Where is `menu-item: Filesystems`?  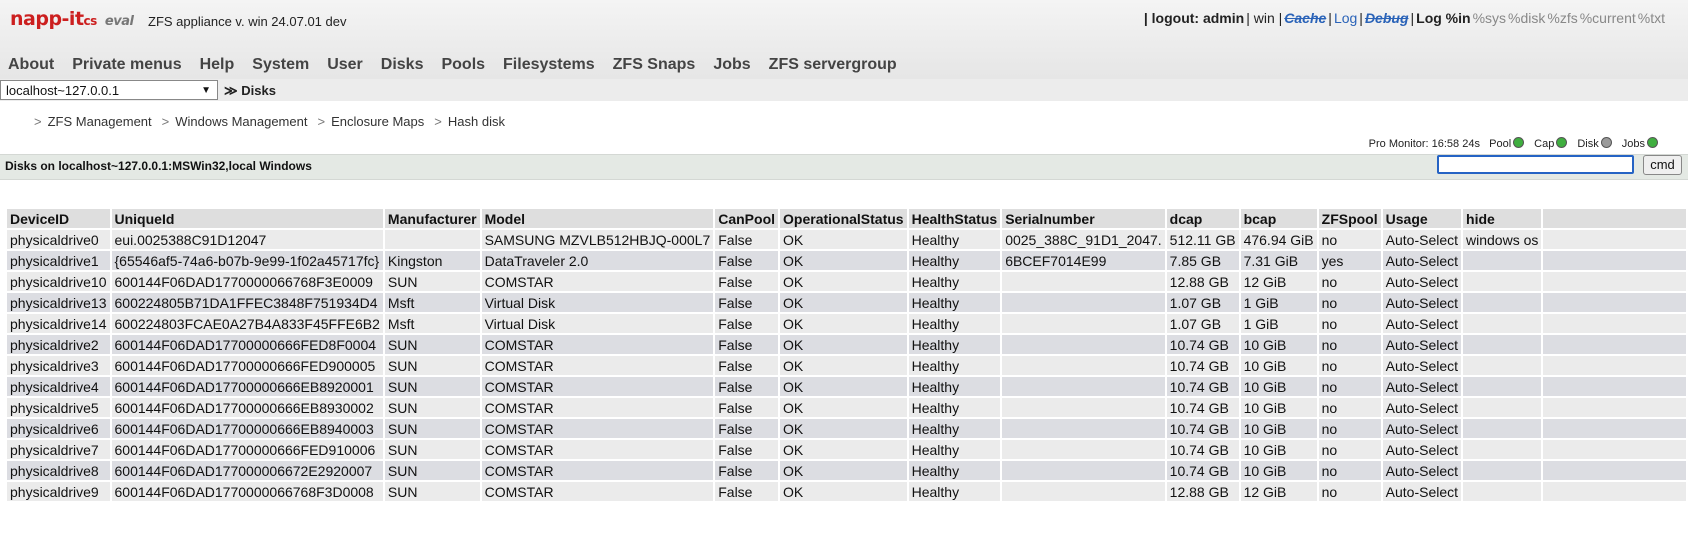 menu-item: Filesystems is located at coordinates (549, 64).